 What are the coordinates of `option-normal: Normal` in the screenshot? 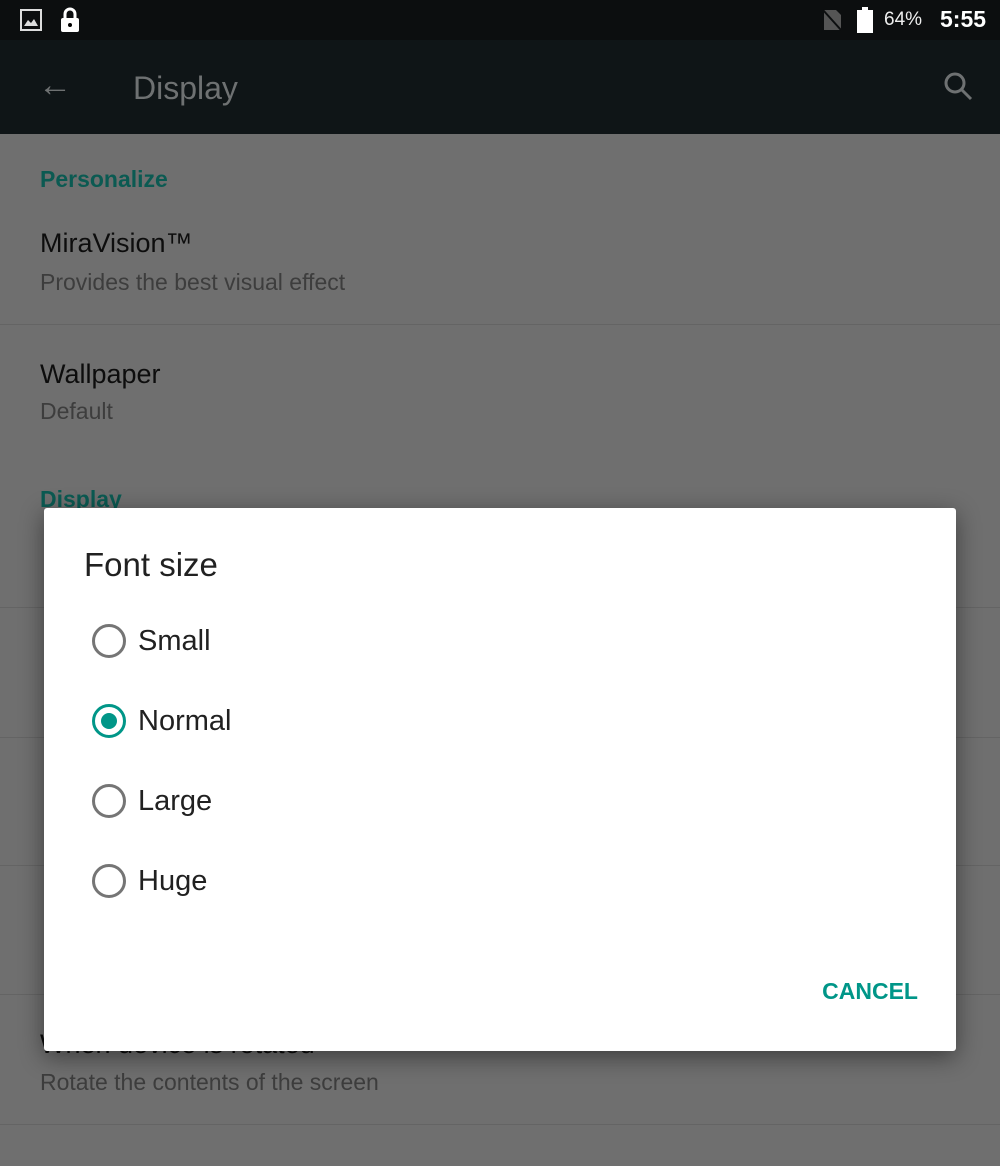 It's located at (161, 721).